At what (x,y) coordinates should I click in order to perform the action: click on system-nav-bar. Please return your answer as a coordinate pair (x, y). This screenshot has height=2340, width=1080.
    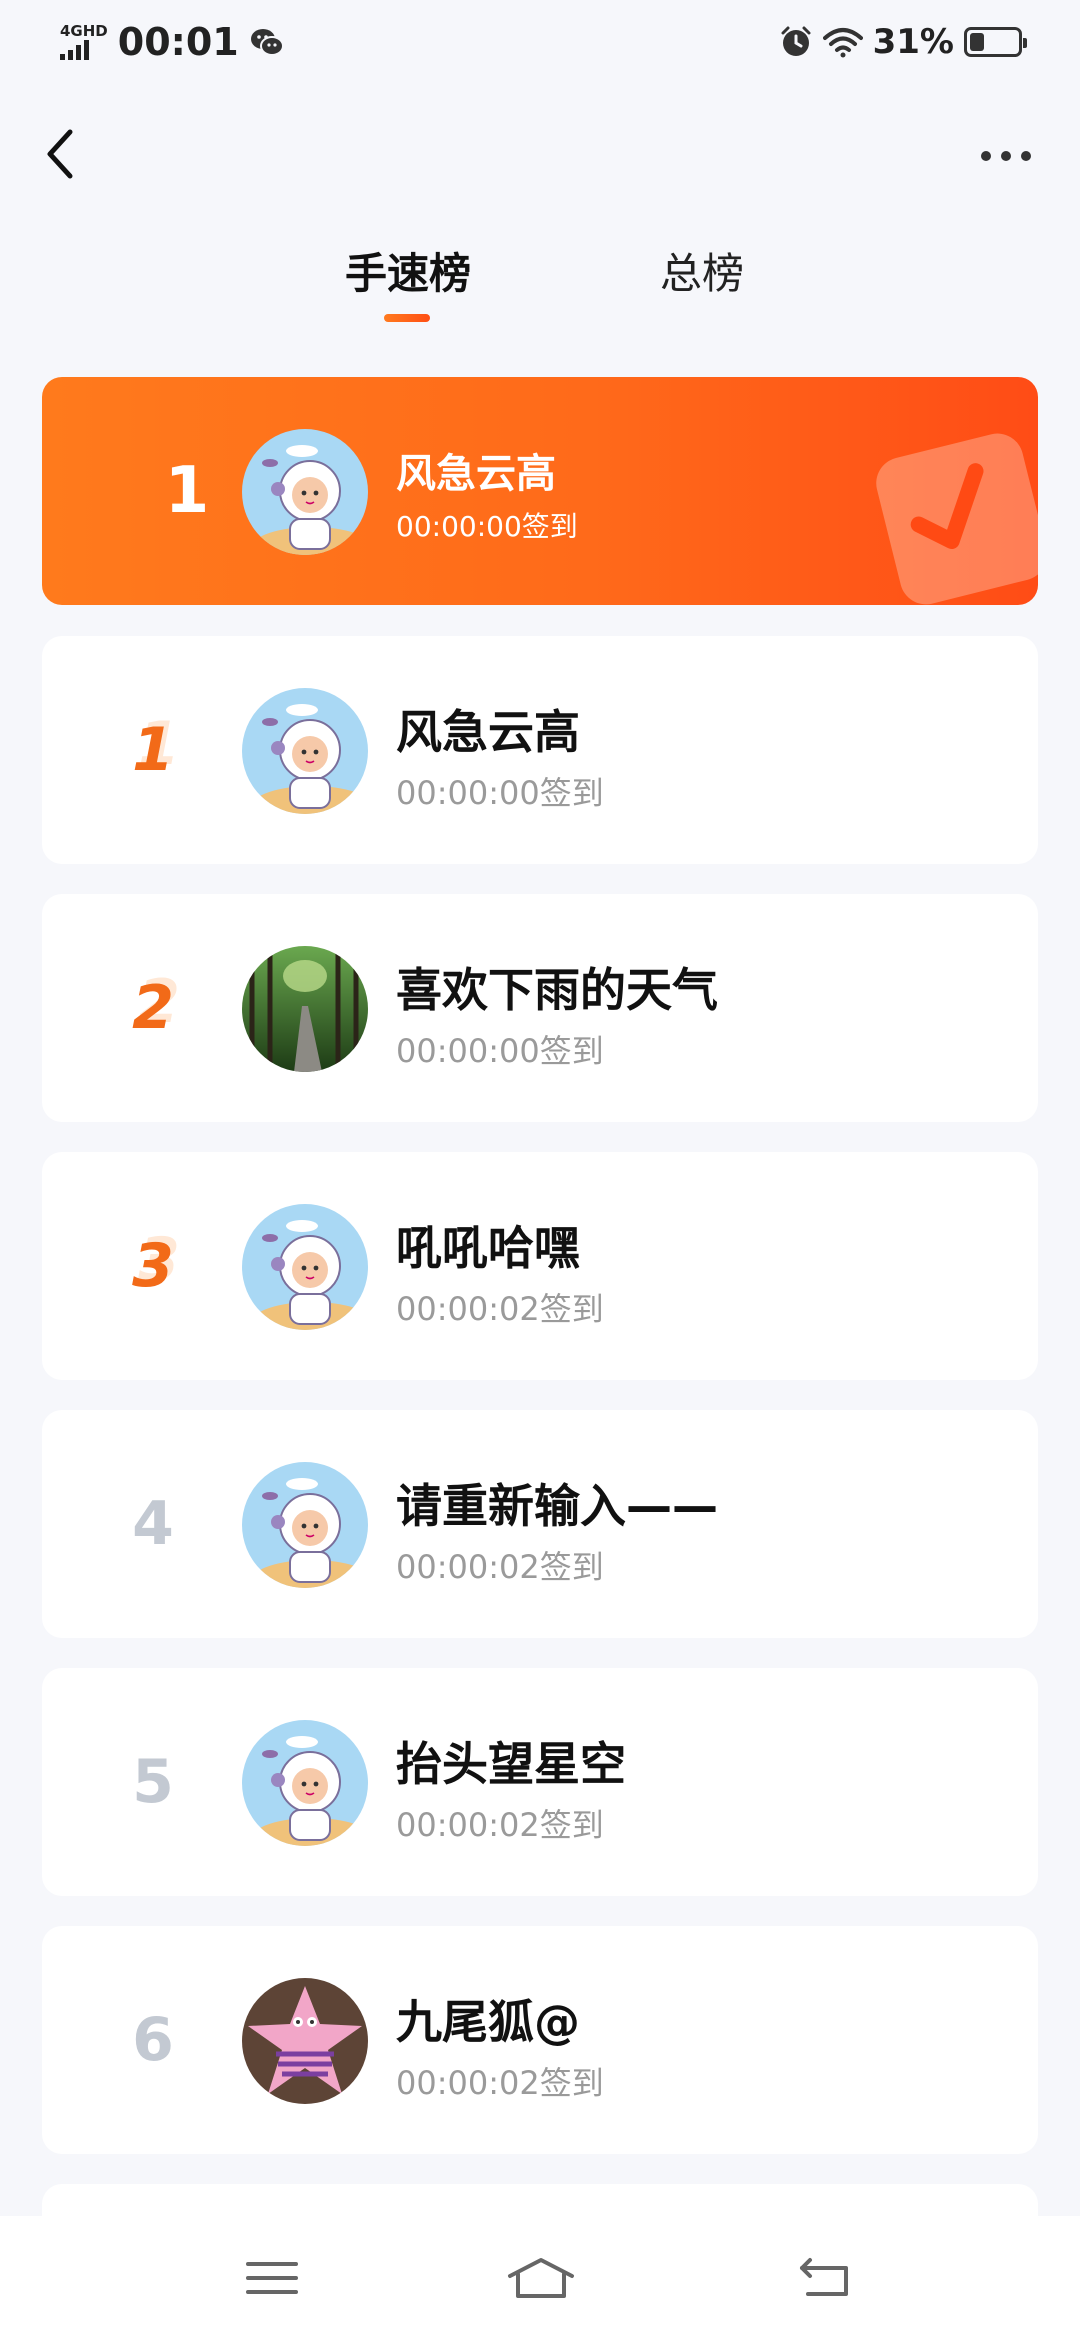
    Looking at the image, I should click on (540, 2278).